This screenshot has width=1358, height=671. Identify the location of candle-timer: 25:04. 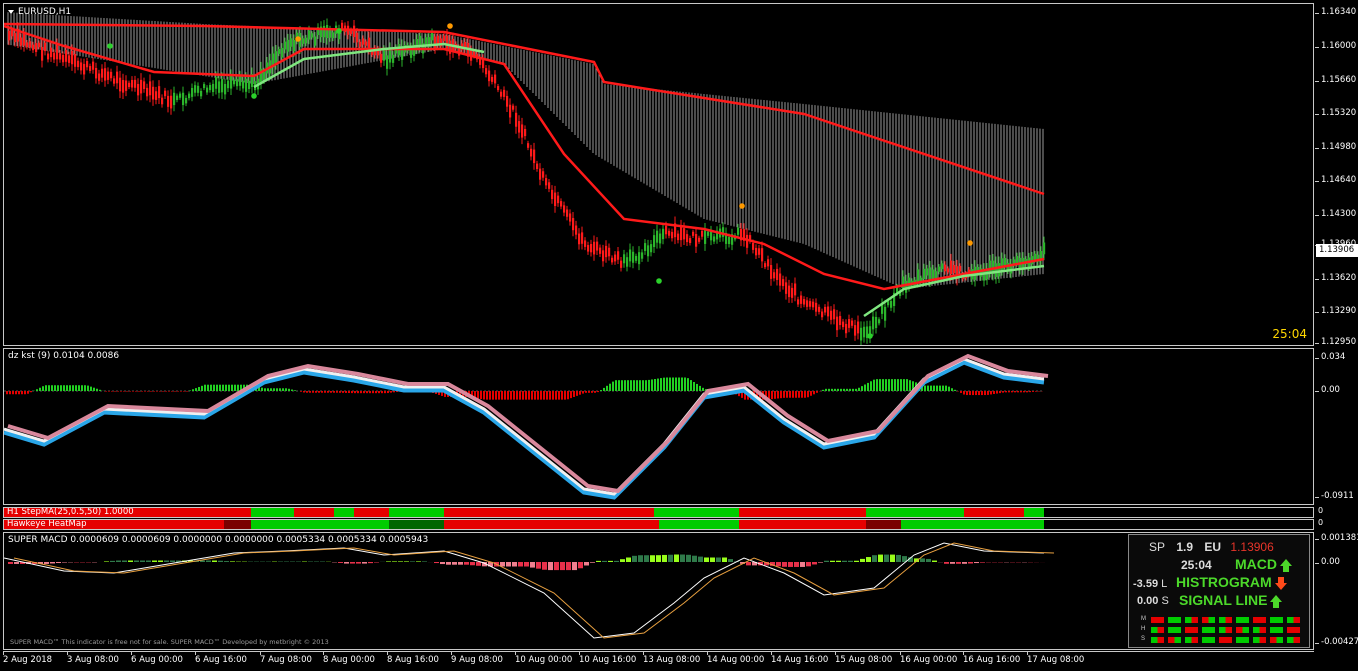
(1289, 334).